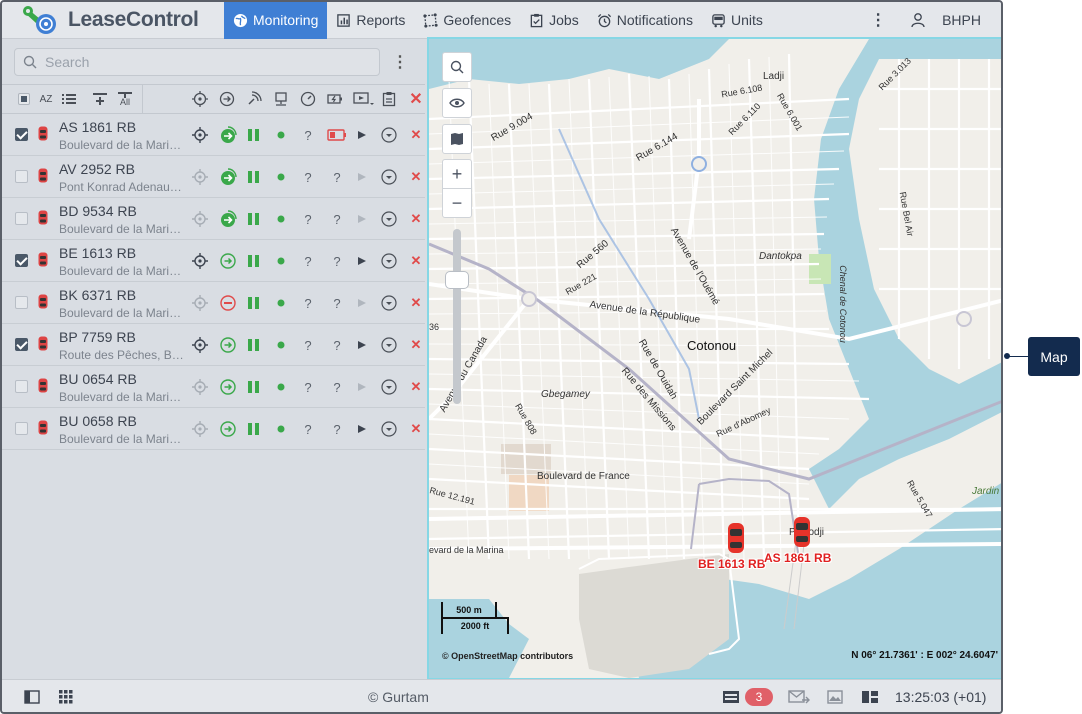 The width and height of the screenshot is (1082, 714). Describe the element at coordinates (24, 99) in the screenshot. I see `select-all-checkbox` at that location.